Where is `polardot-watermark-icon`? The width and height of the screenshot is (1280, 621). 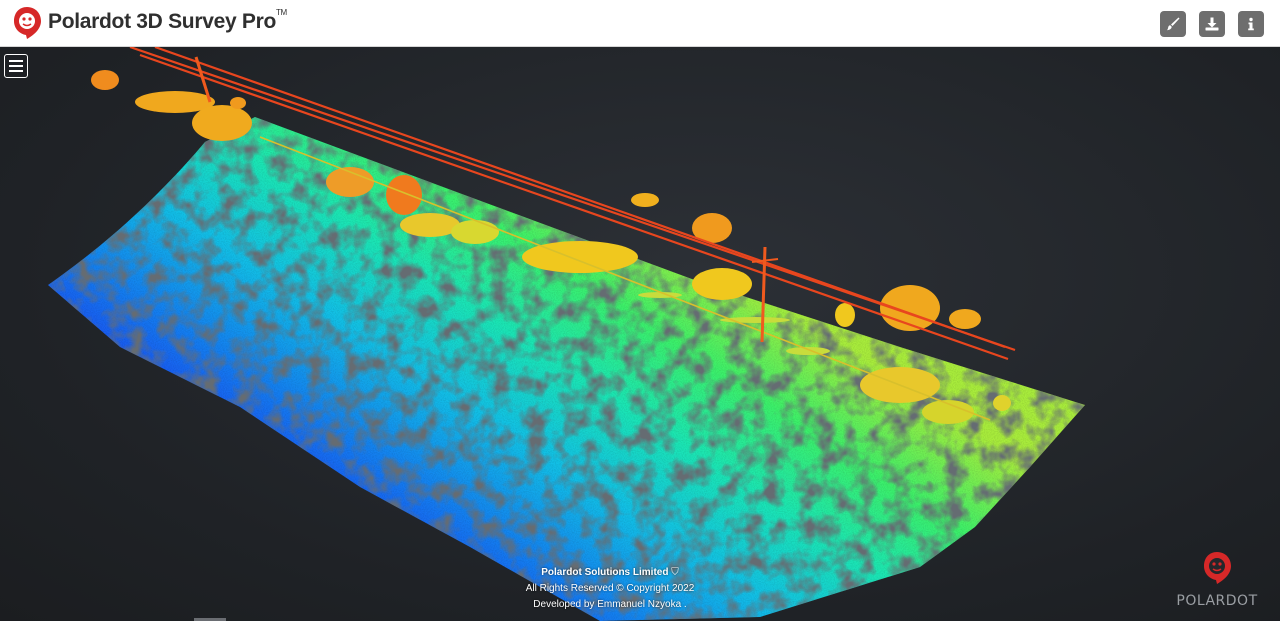
polardot-watermark-icon is located at coordinates (1217, 568).